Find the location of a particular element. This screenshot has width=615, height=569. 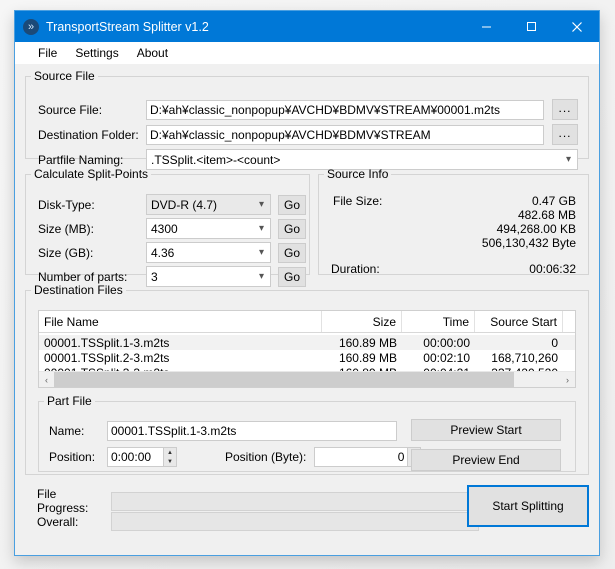

horizontal-scrollbar: ‹ › is located at coordinates (307, 379).